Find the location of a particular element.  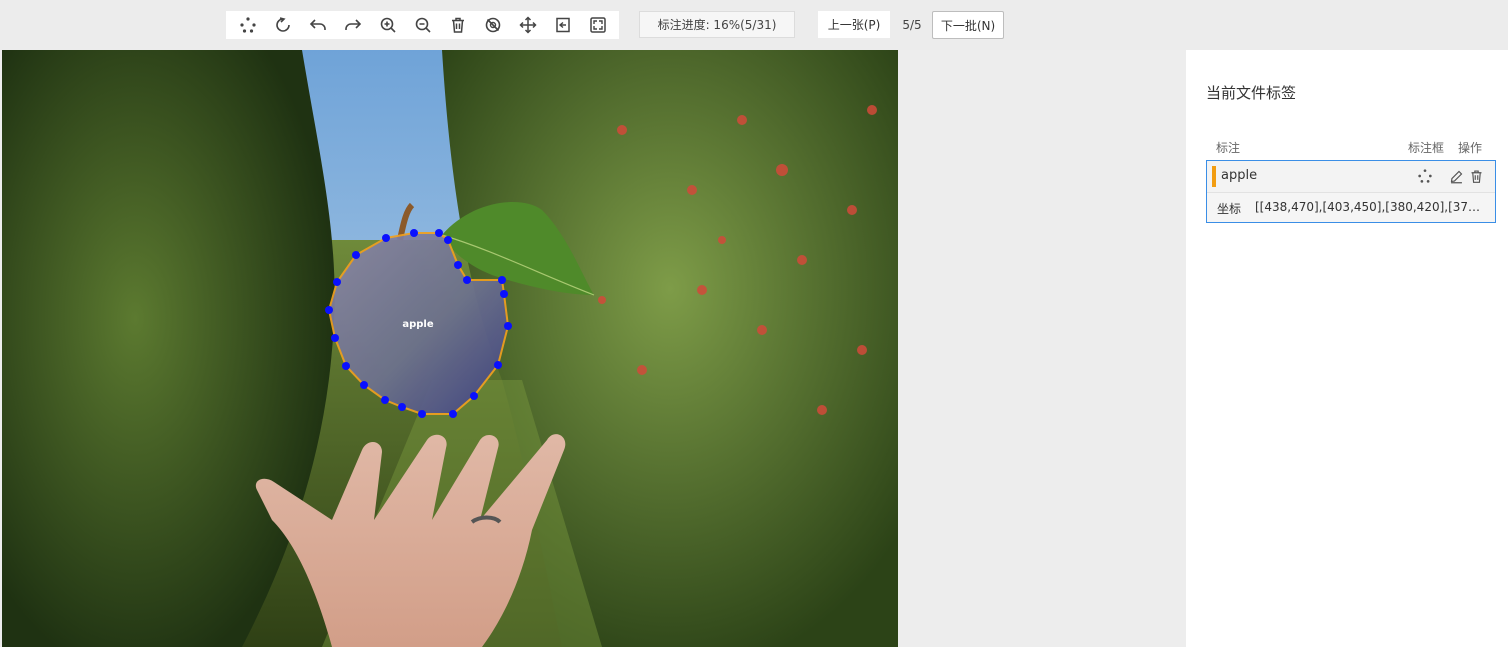

label-card-header: apple is located at coordinates (1351, 177).